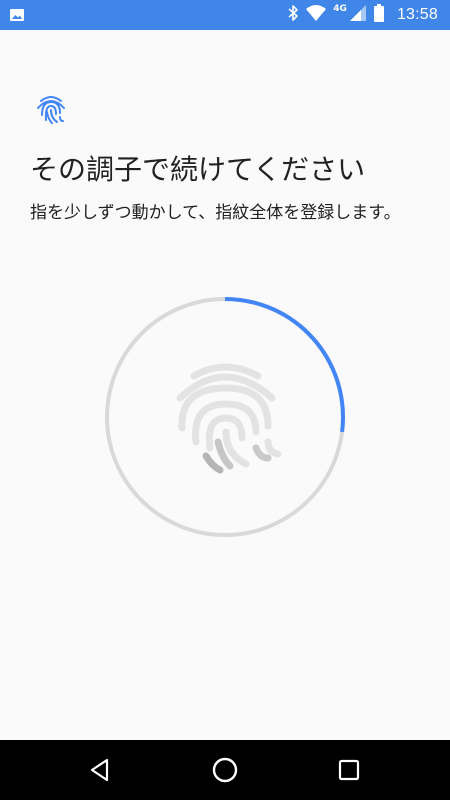  Describe the element at coordinates (316, 15) in the screenshot. I see `wifi-icon` at that location.